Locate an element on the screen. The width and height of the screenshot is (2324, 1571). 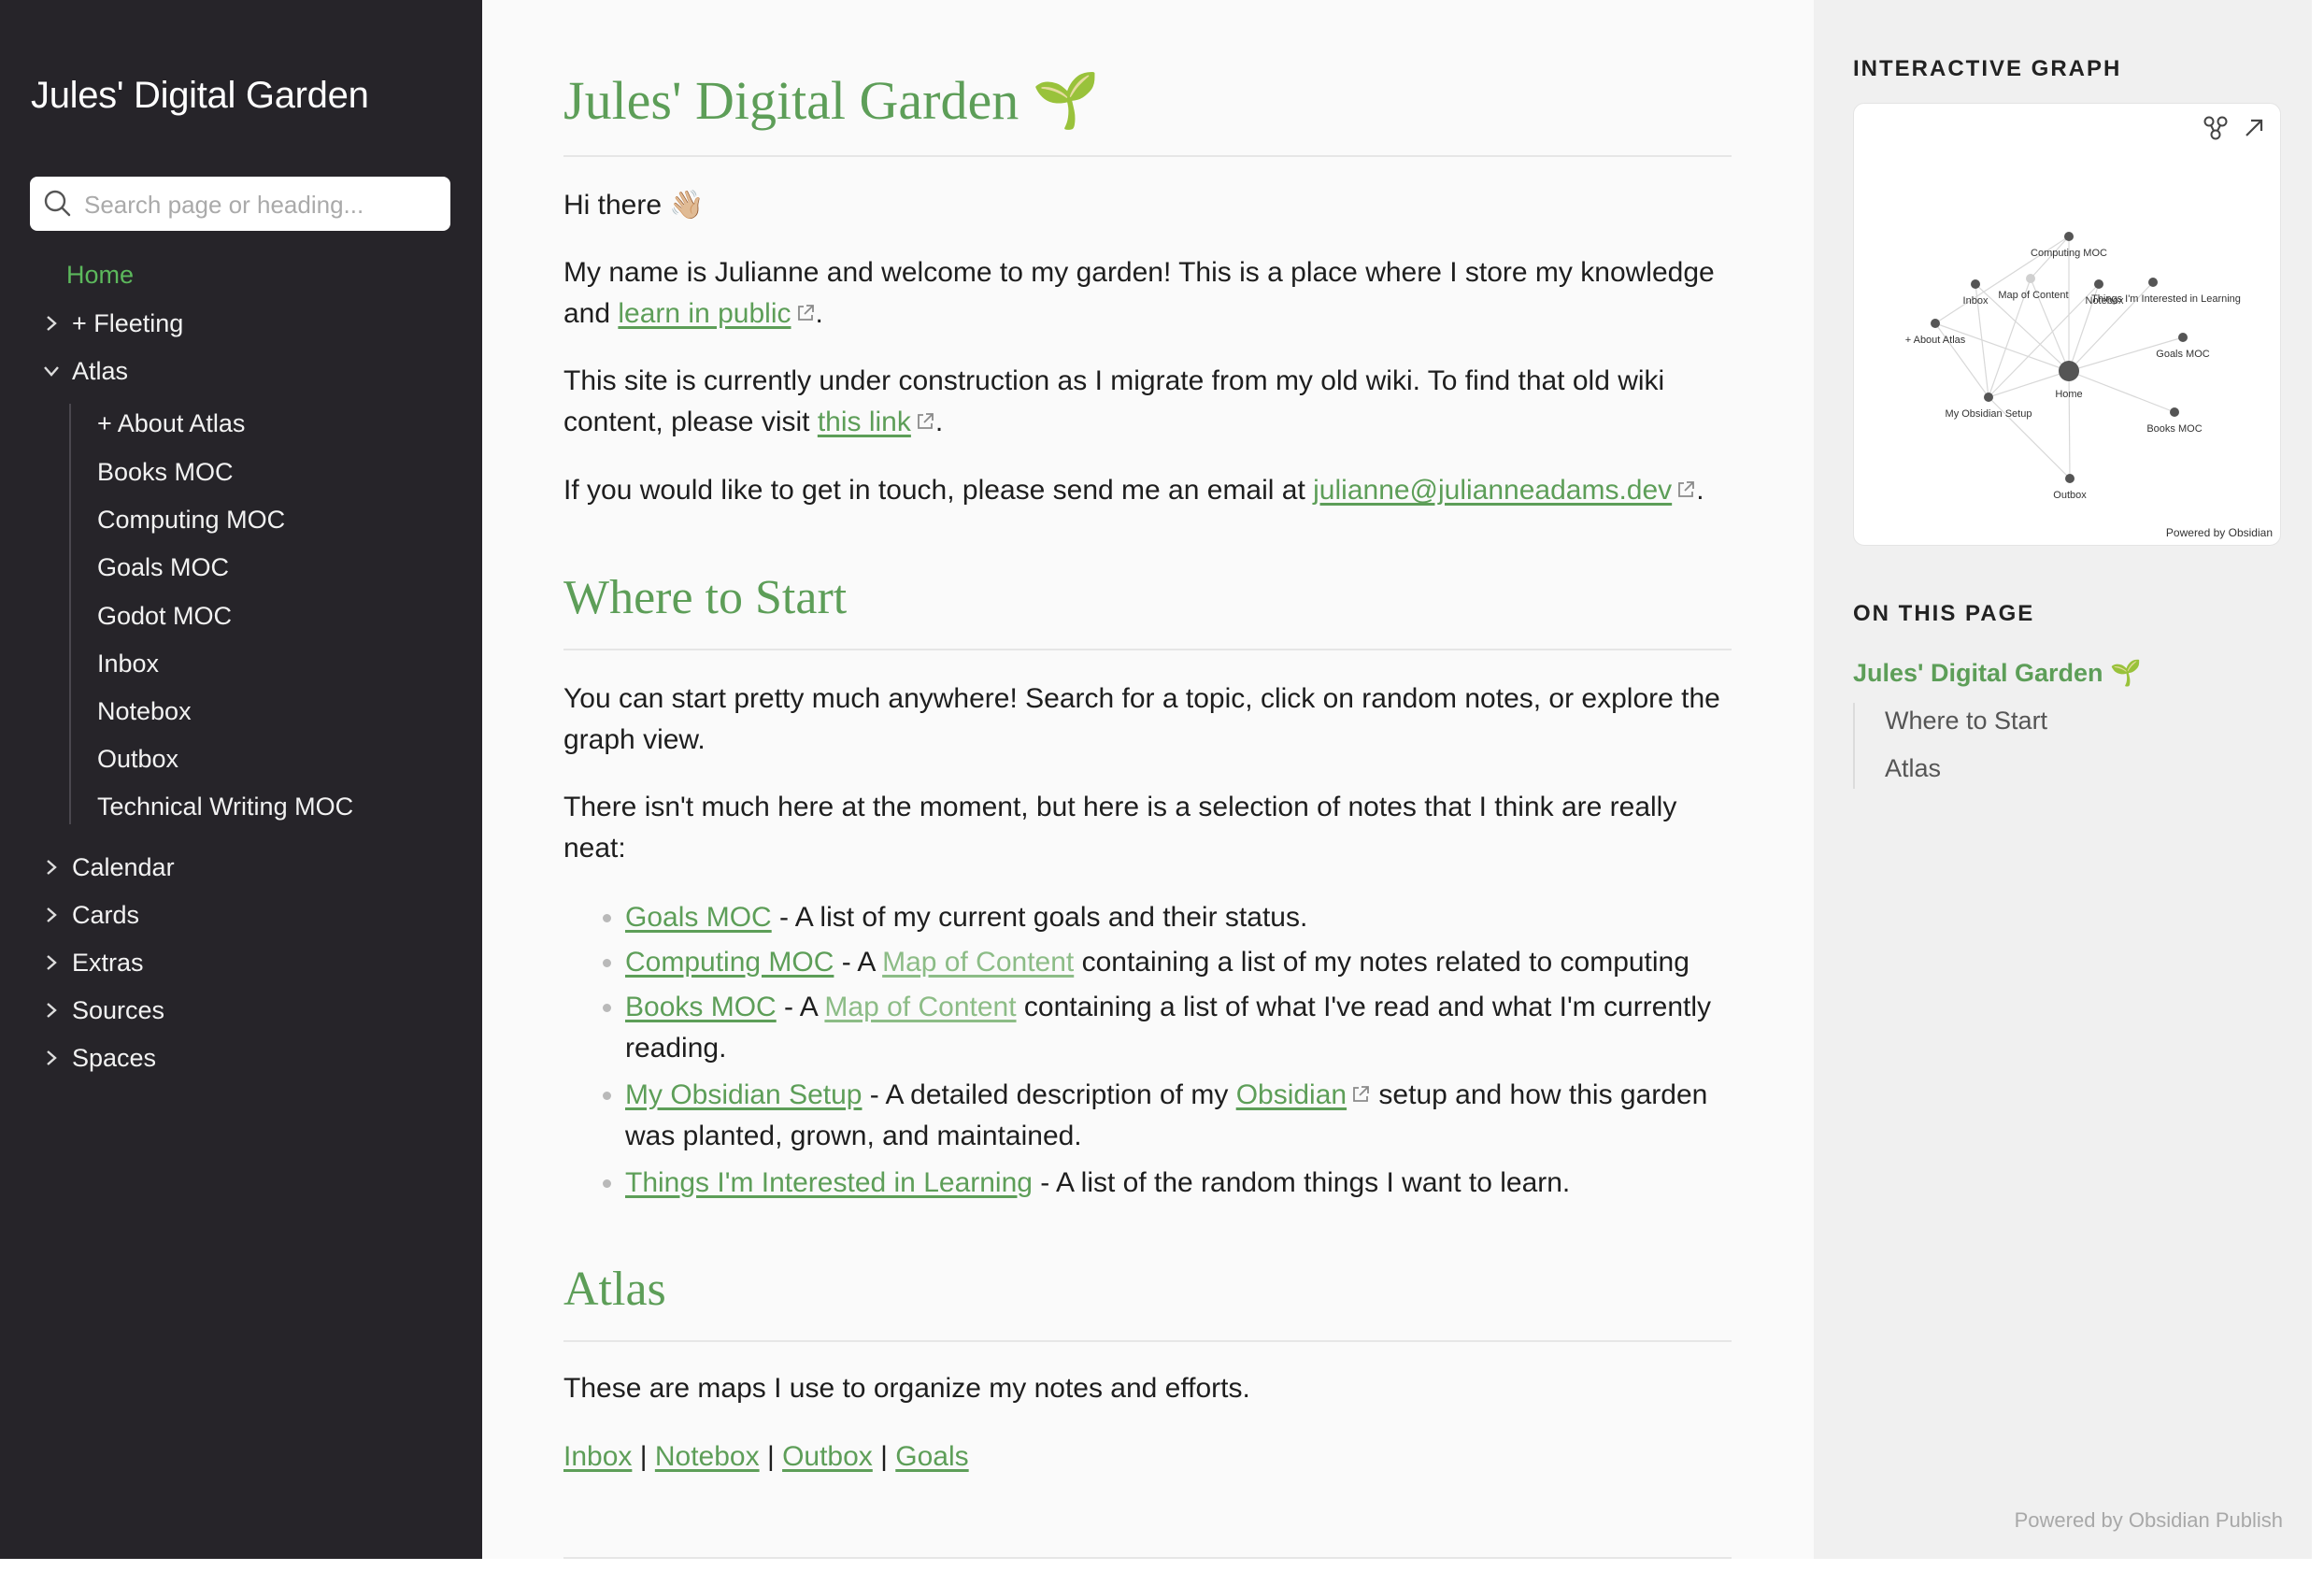
notebox-link: Notebox is located at coordinates (707, 1456).